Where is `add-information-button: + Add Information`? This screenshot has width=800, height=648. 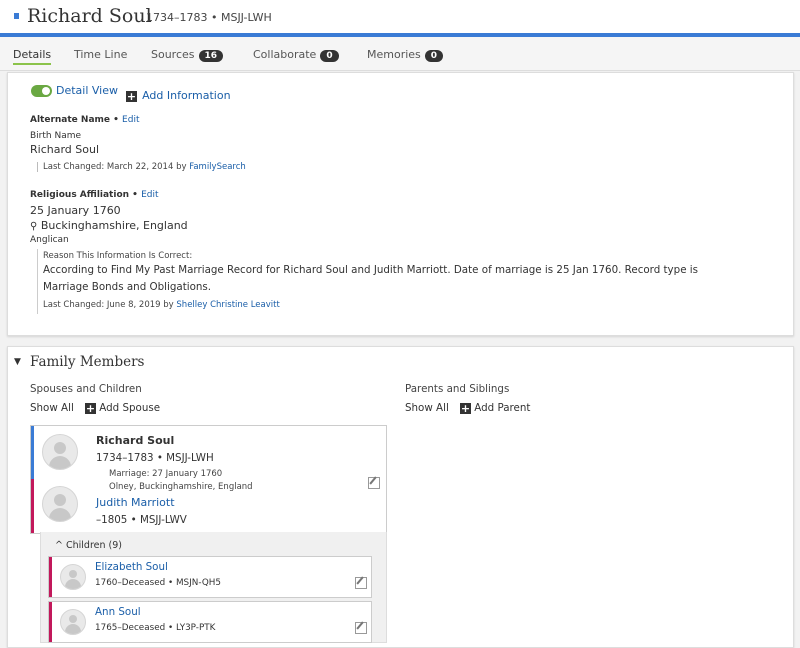 add-information-button: + Add Information is located at coordinates (178, 93).